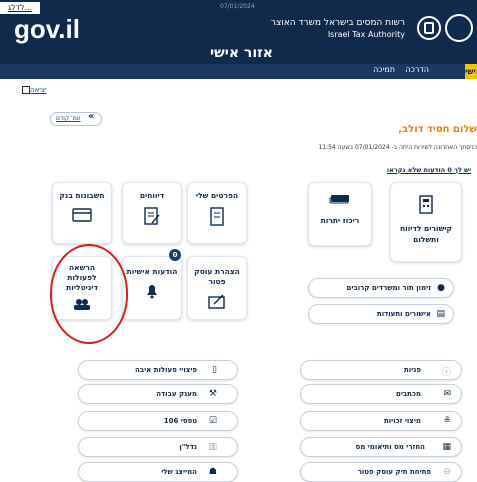 Image resolution: width=477 pixels, height=482 pixels. I want to click on card-my-details: הפרטים שלי, so click(217, 213).